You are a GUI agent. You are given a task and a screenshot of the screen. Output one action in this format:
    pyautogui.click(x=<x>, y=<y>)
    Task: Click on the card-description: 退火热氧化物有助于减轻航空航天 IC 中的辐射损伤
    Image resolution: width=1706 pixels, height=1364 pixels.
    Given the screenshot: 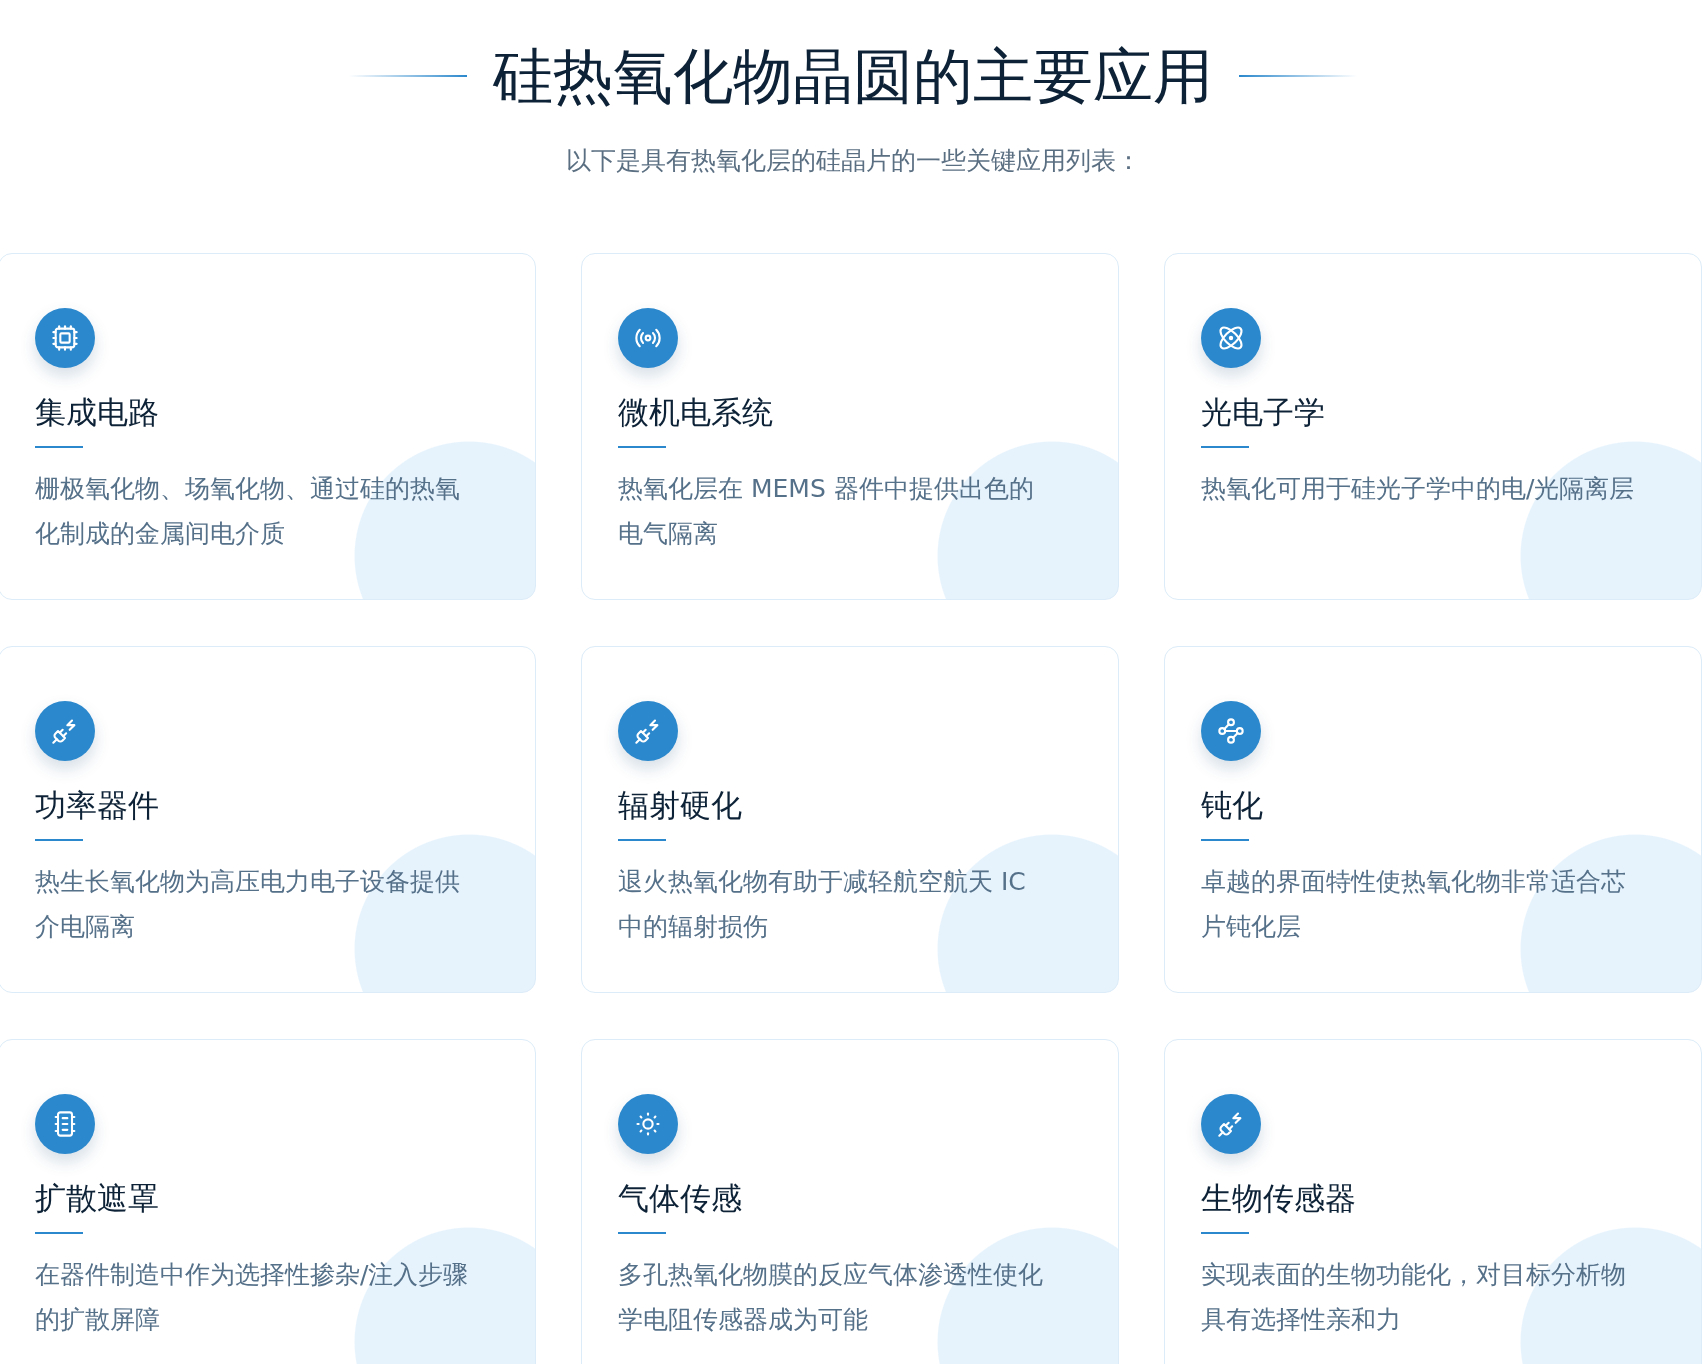 What is the action you would take?
    pyautogui.click(x=822, y=904)
    